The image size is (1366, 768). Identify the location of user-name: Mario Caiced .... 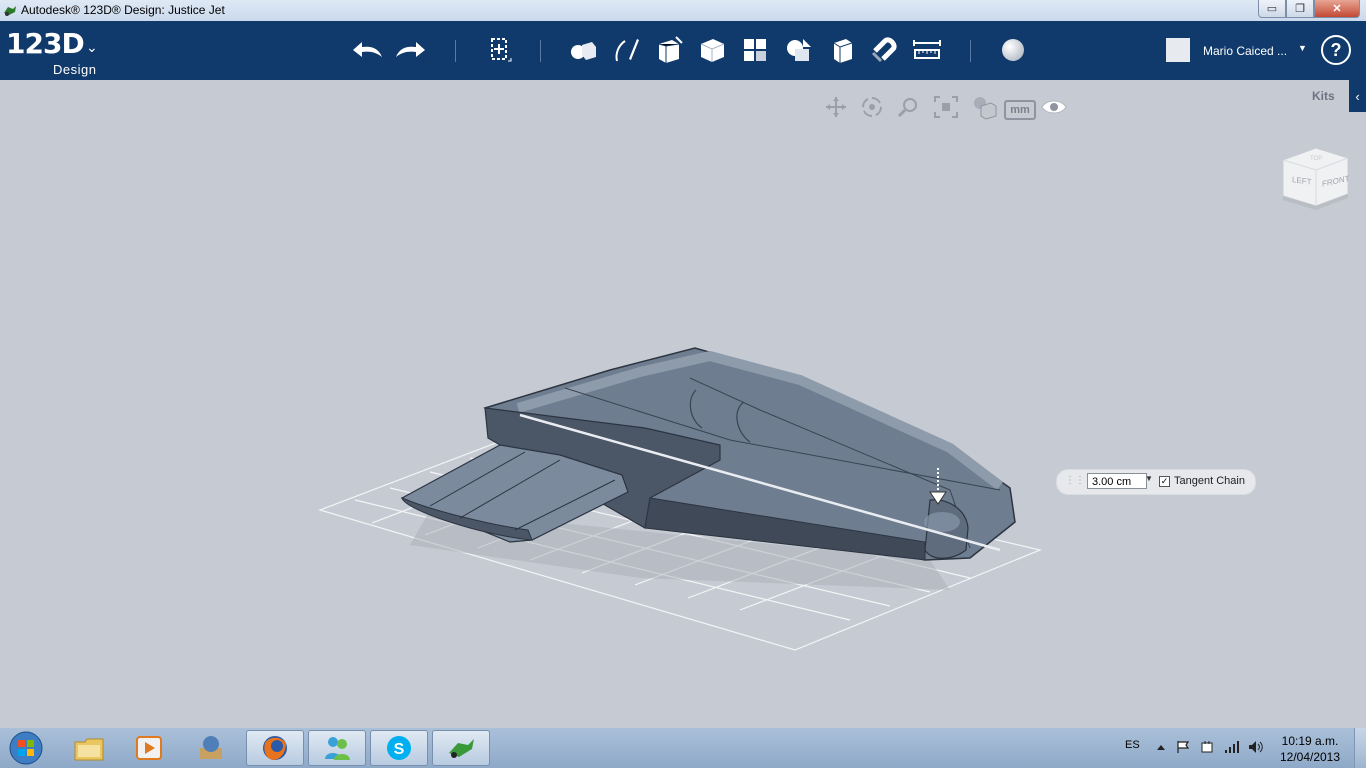
(1245, 51).